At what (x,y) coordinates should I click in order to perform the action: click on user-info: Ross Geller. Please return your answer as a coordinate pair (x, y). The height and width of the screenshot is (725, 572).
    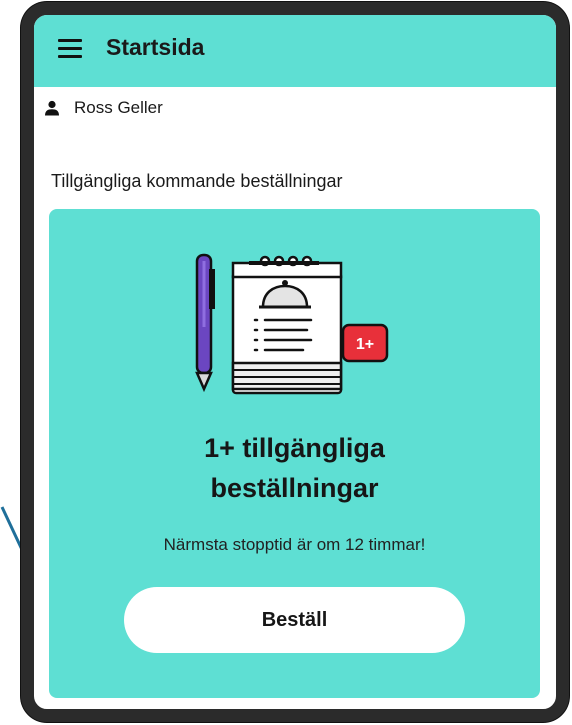
    Looking at the image, I should click on (103, 108).